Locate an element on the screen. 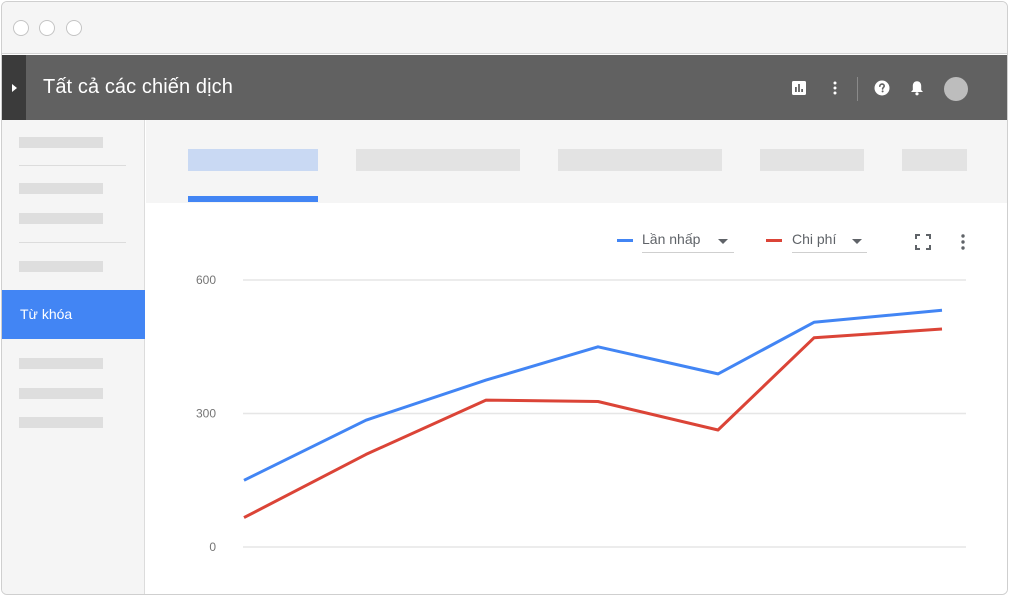 The height and width of the screenshot is (596, 1009). chevron-right-icon is located at coordinates (14, 87).